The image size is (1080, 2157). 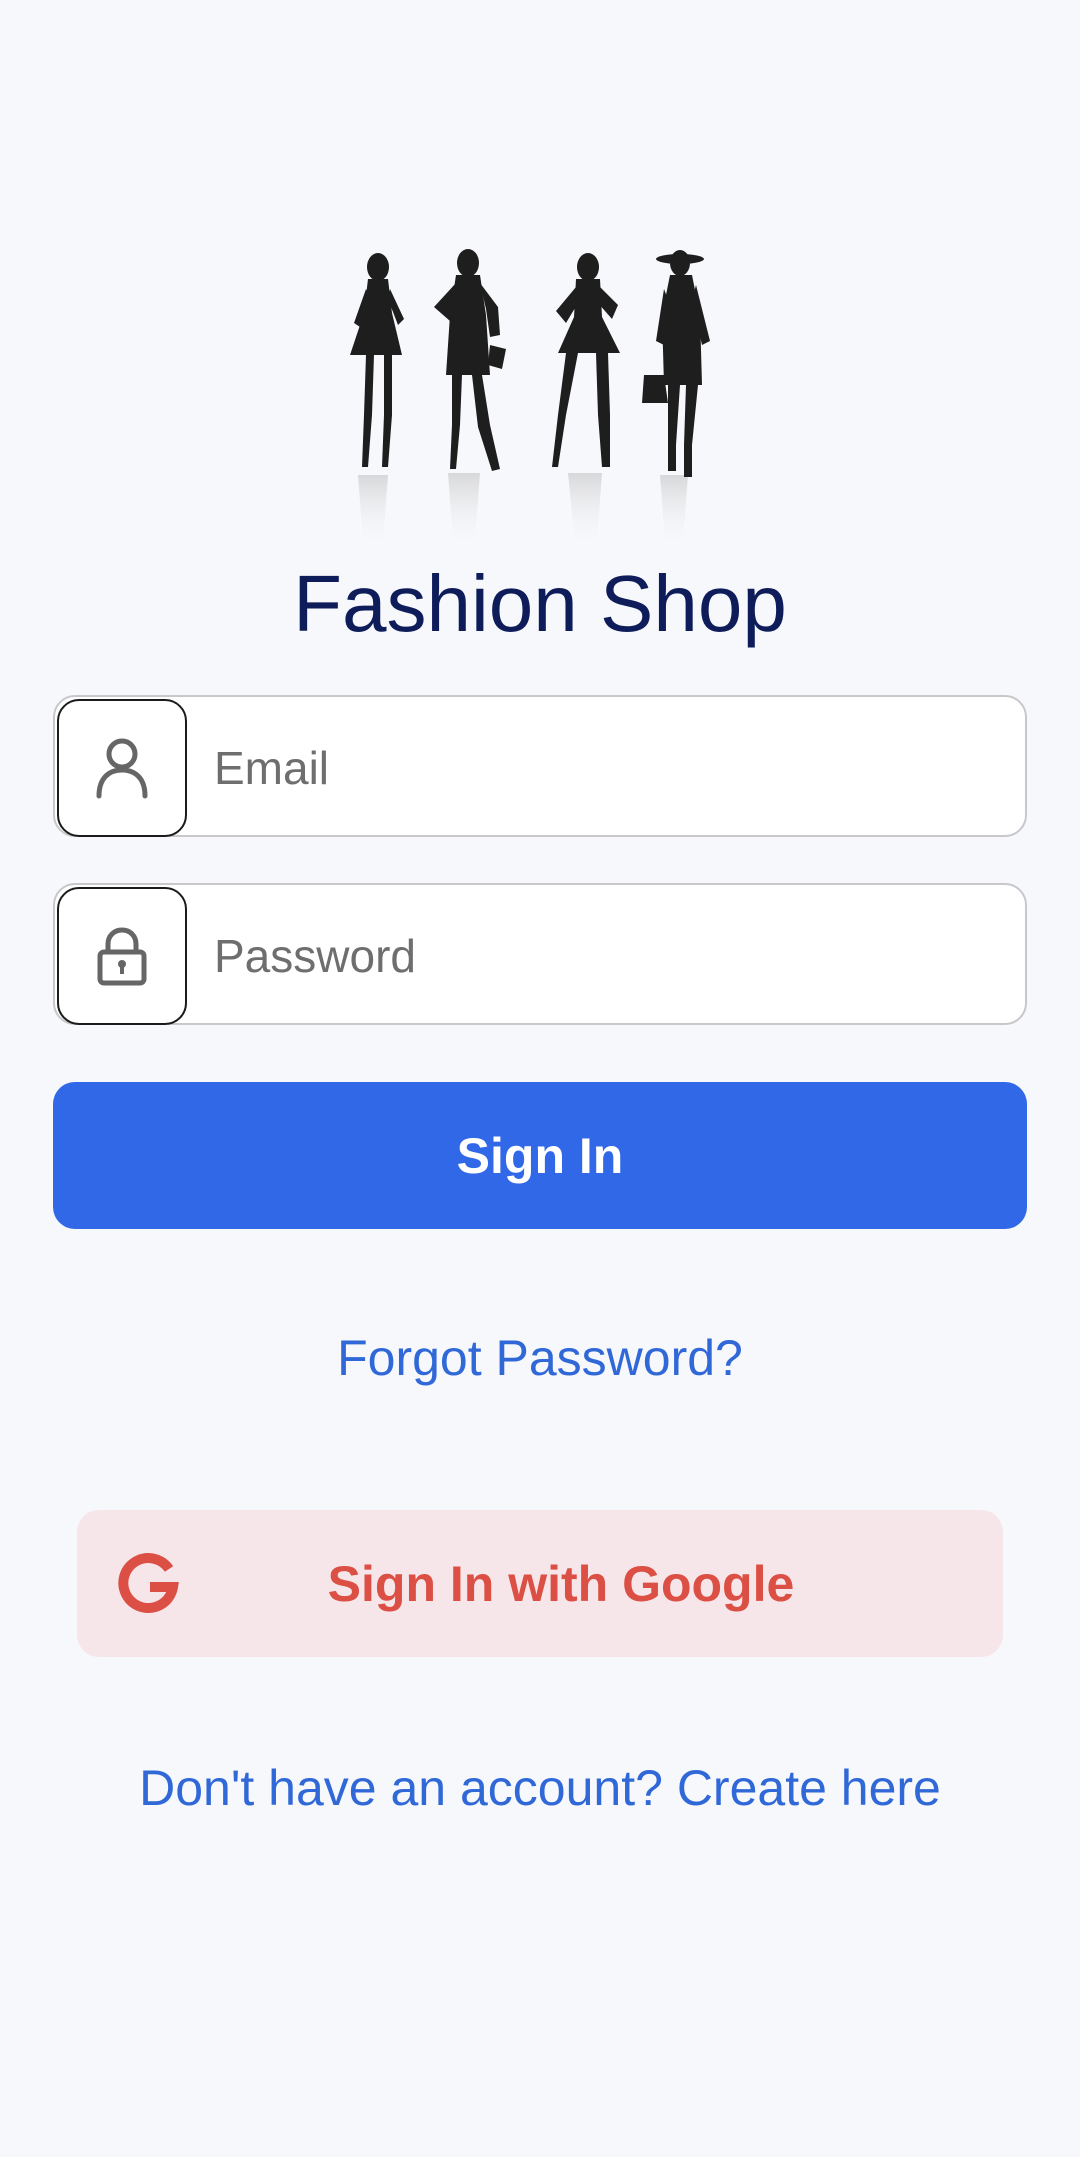 I want to click on sign-in-button: Sign In, so click(x=540, y=1155).